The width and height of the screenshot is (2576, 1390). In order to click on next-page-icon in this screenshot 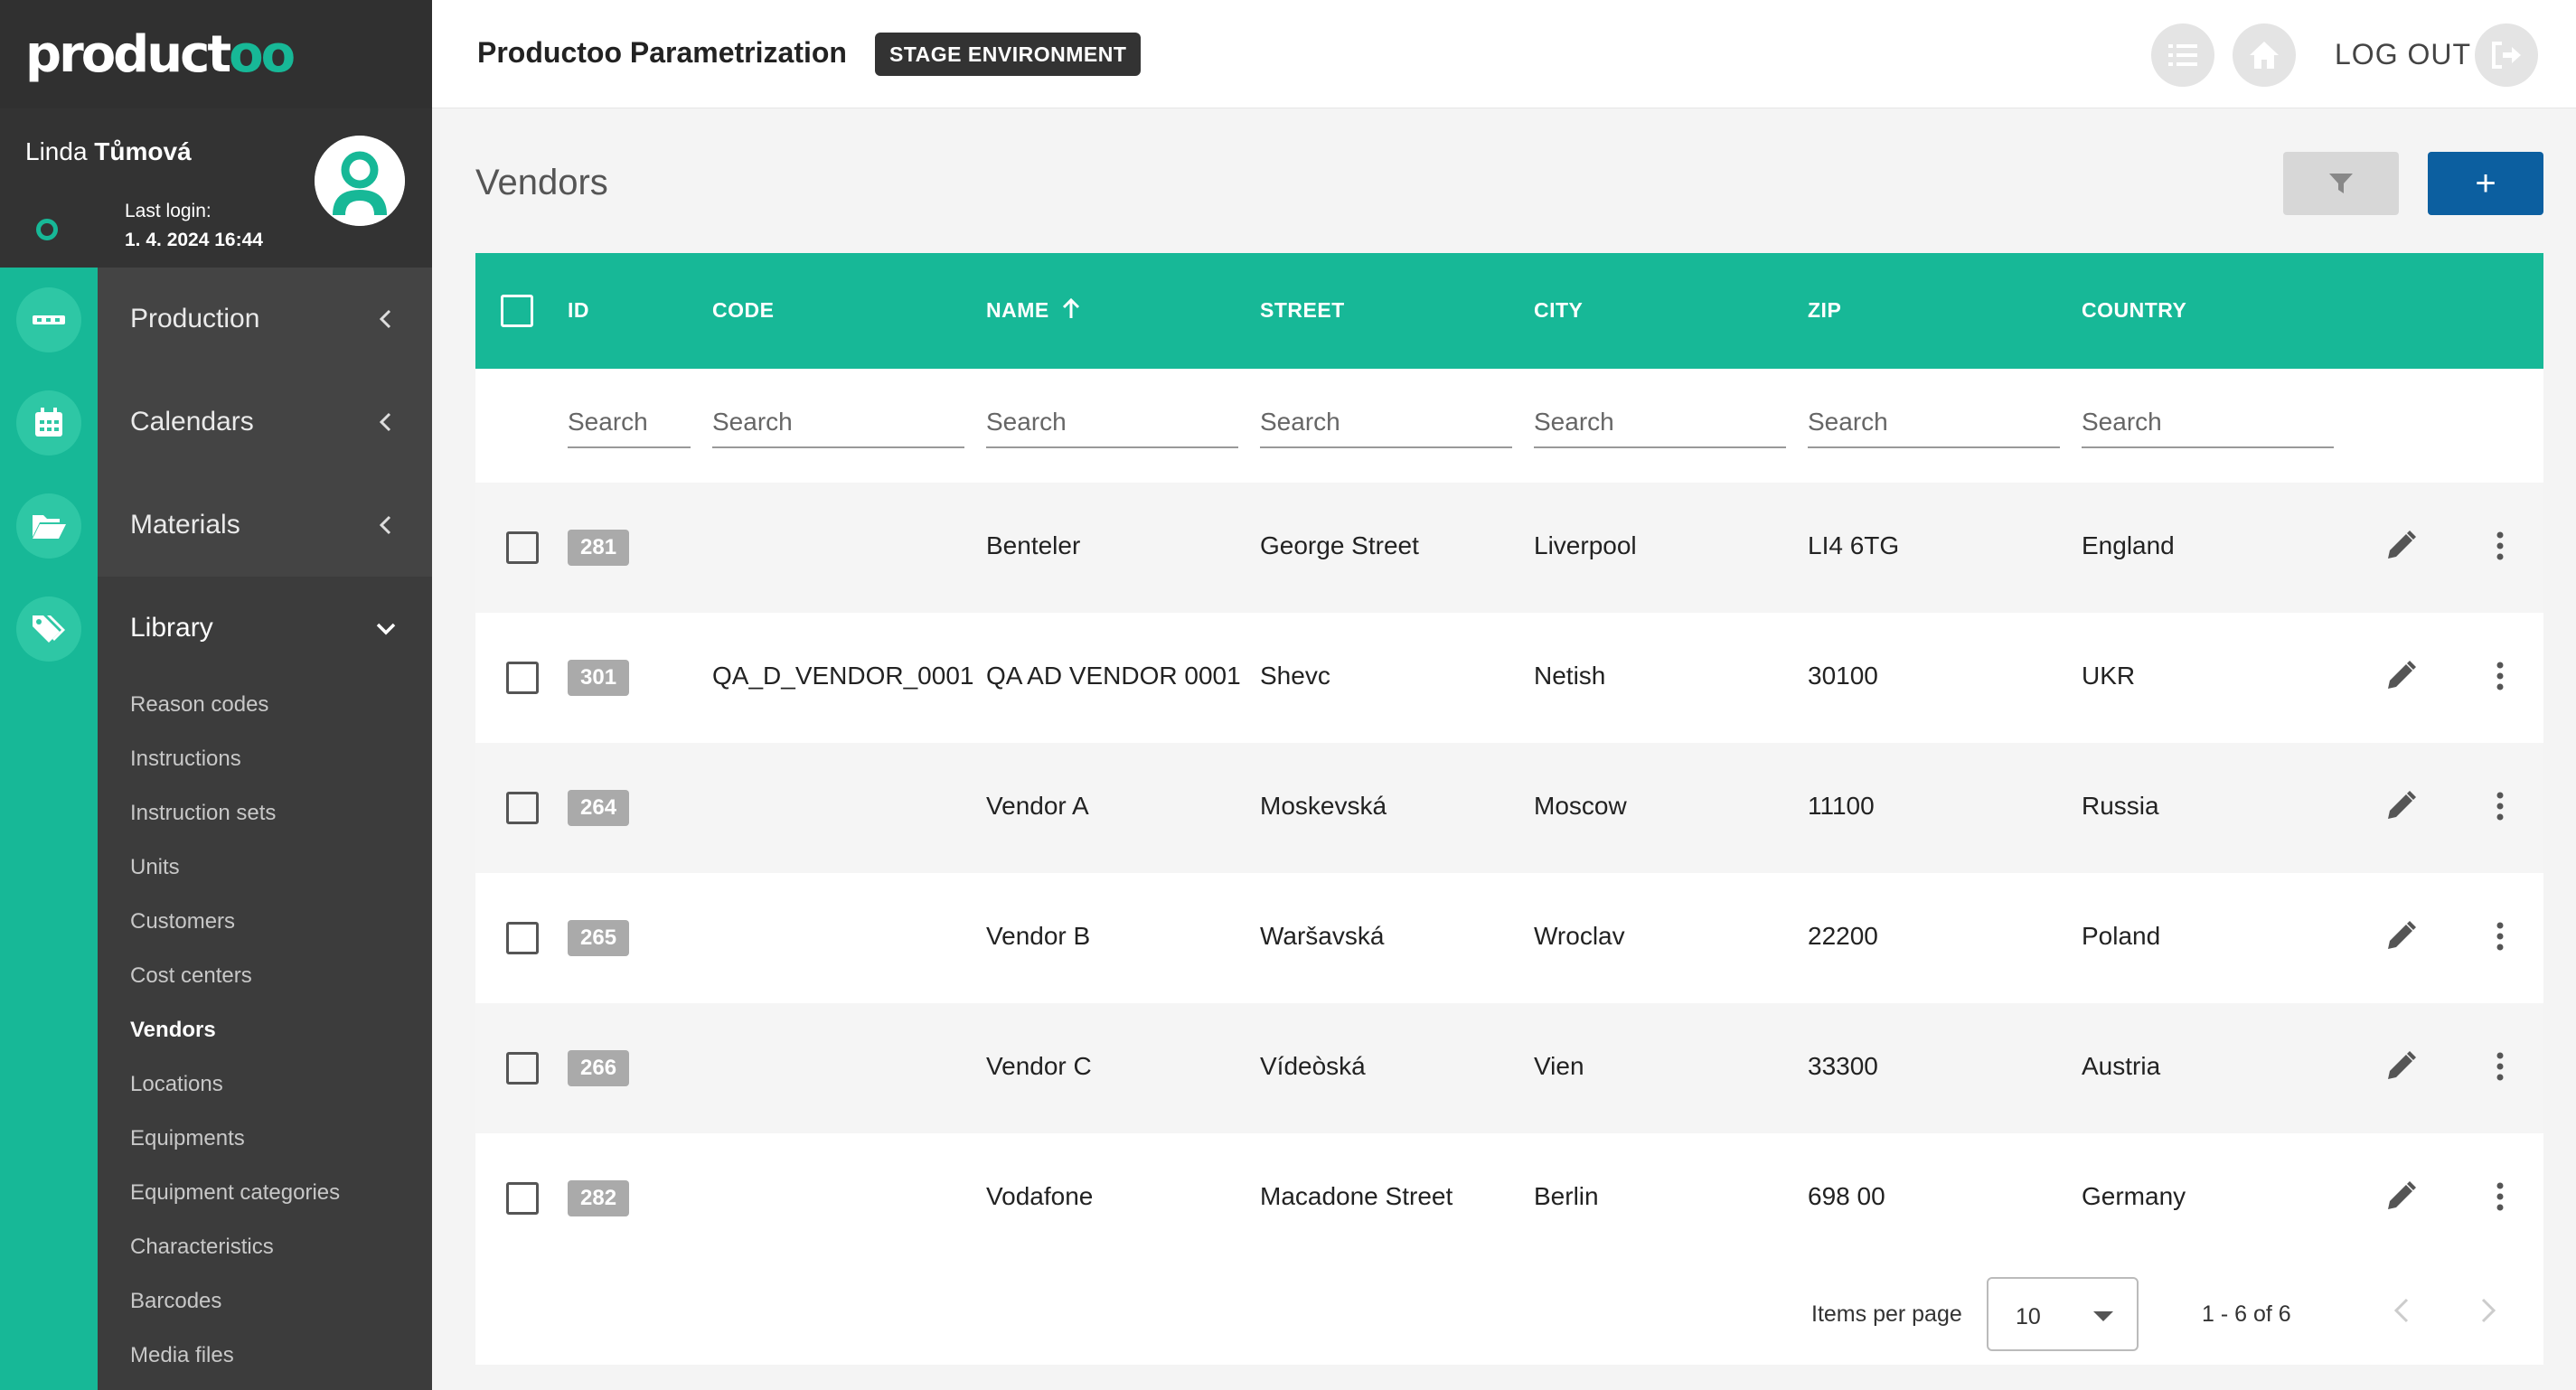, I will do `click(2487, 1311)`.